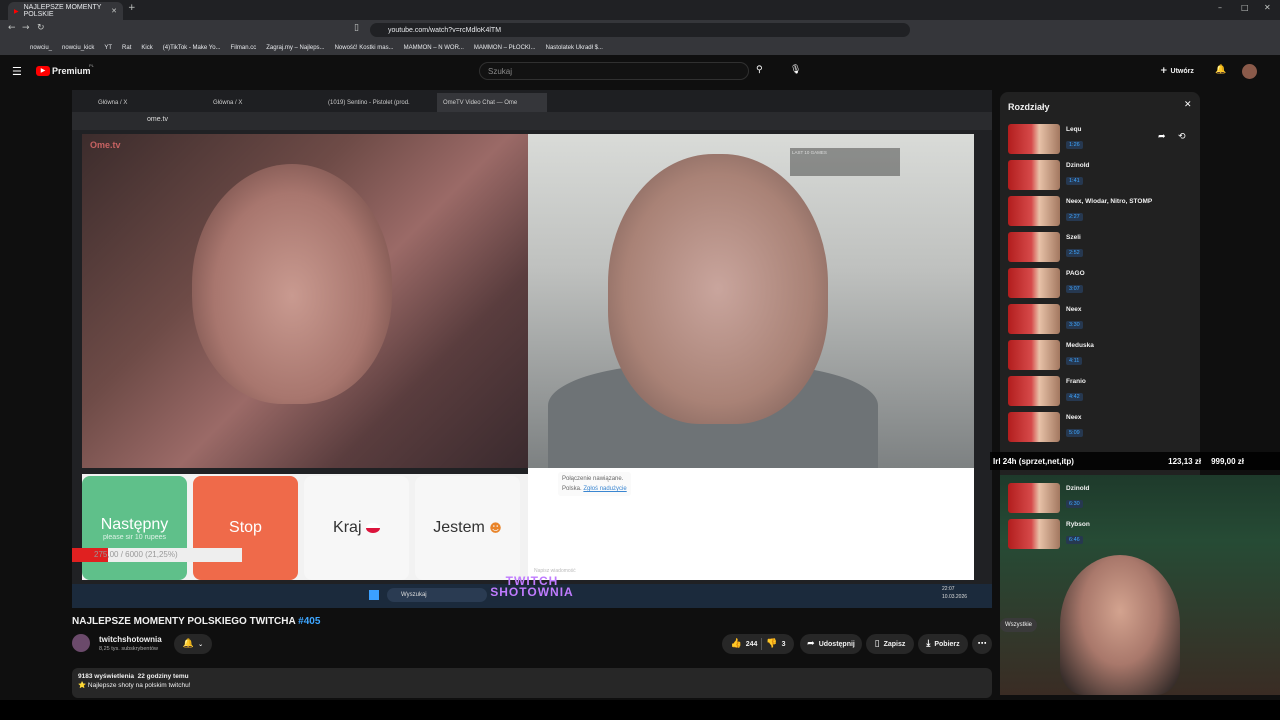 This screenshot has width=1280, height=720. I want to click on like-count: 244, so click(752, 644).